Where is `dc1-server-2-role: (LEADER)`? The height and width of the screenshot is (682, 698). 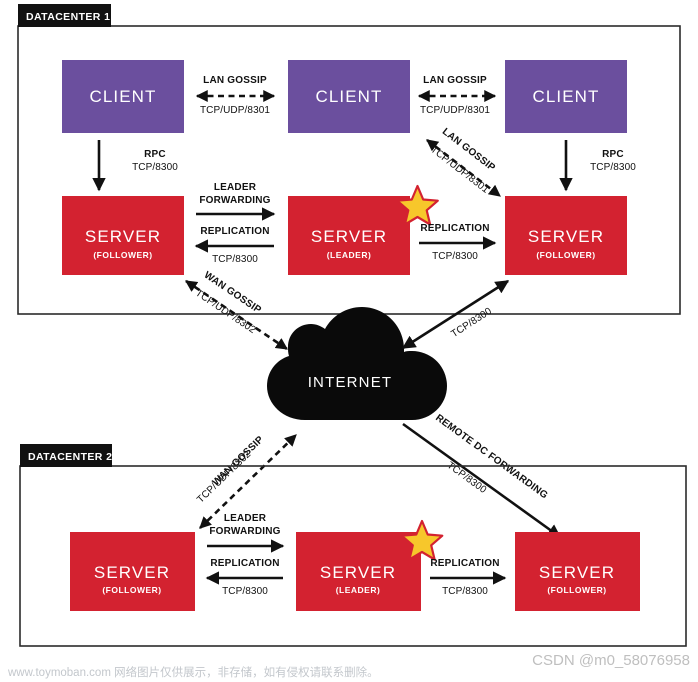 dc1-server-2-role: (LEADER) is located at coordinates (349, 255).